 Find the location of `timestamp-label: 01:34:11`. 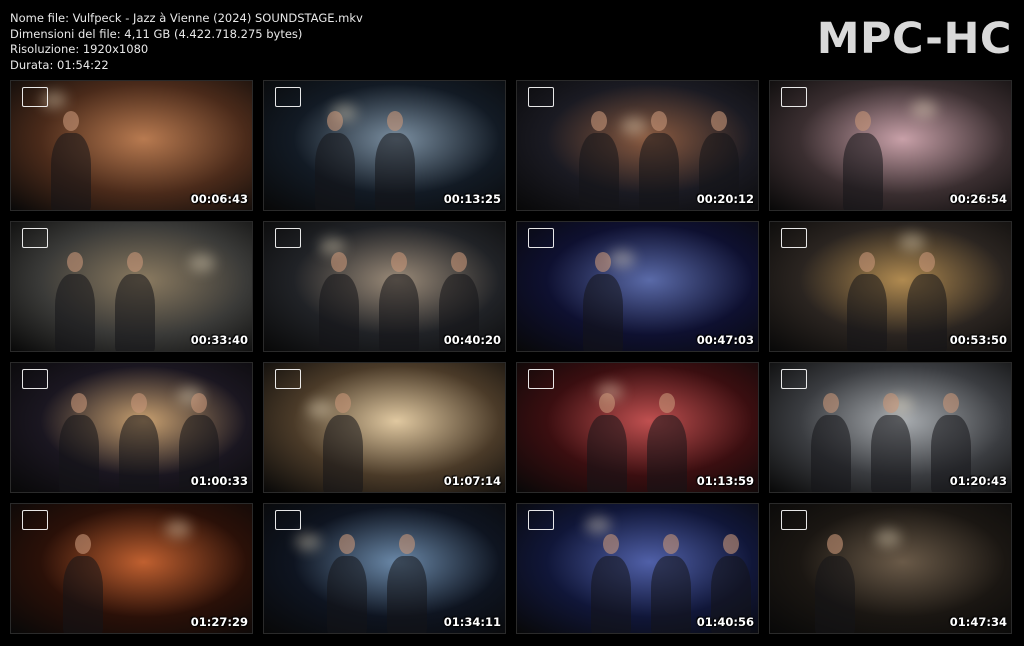

timestamp-label: 01:34:11 is located at coordinates (472, 622).